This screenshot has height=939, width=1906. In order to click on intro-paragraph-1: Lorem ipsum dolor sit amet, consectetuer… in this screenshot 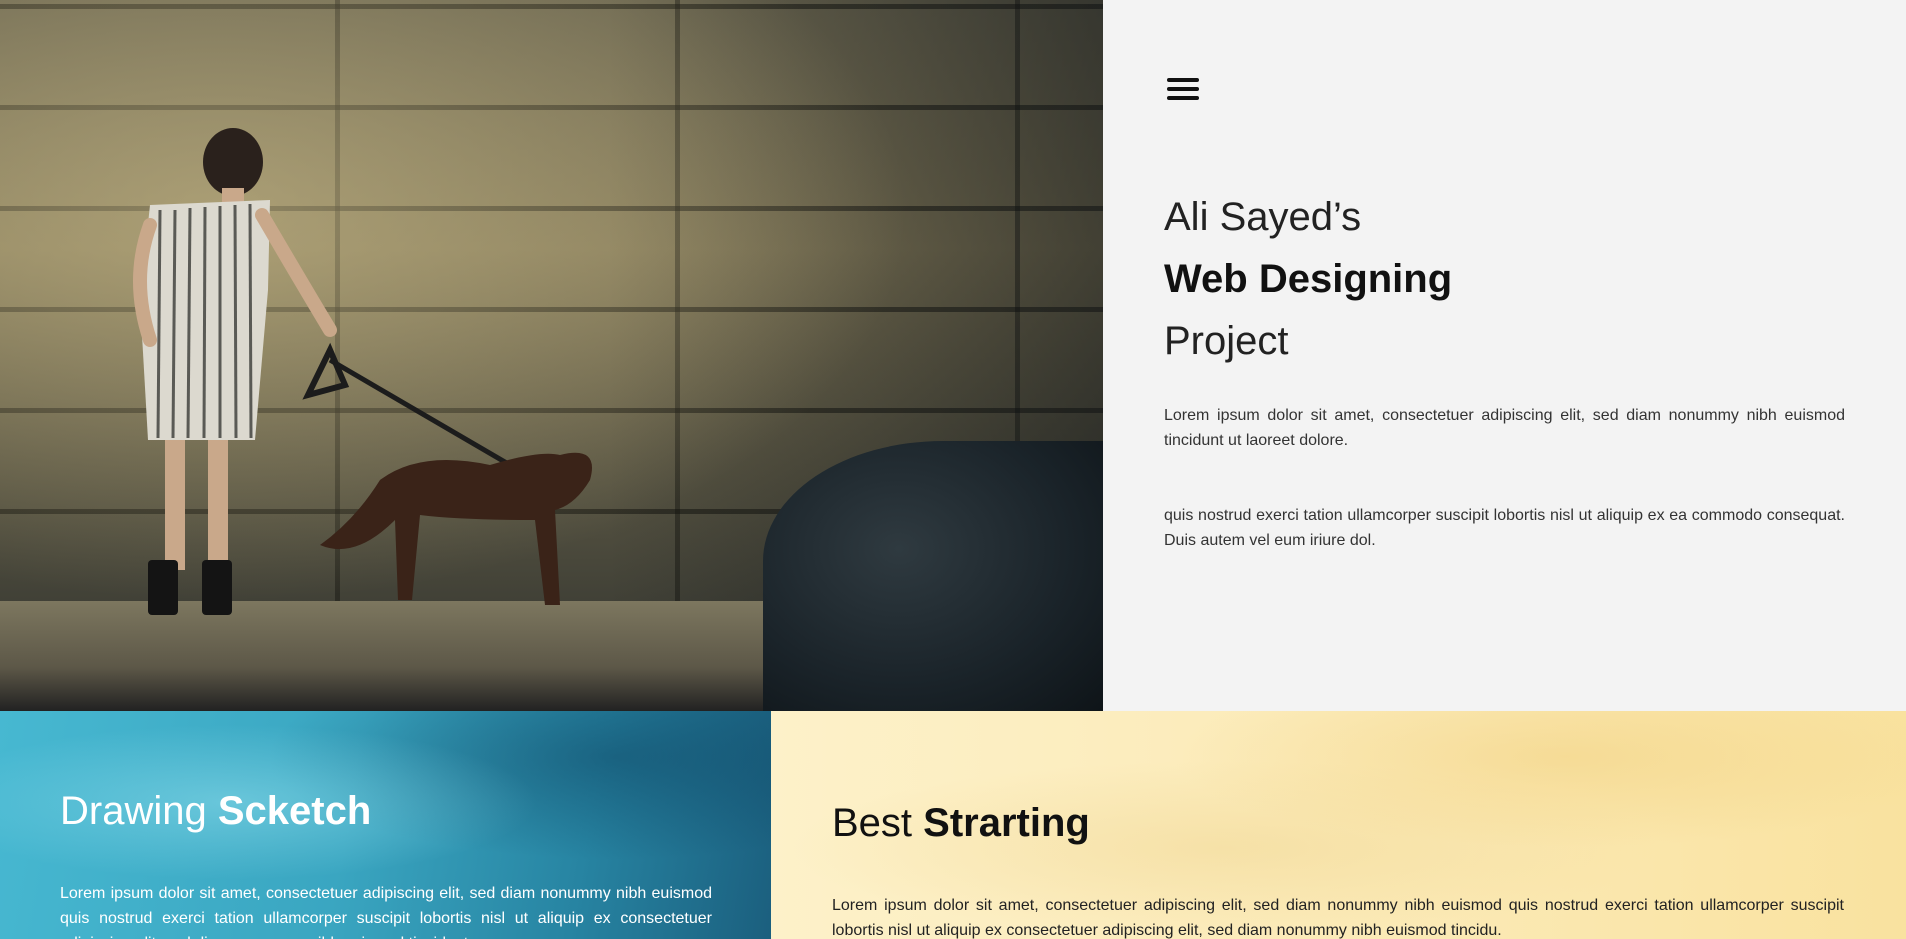, I will do `click(1504, 428)`.